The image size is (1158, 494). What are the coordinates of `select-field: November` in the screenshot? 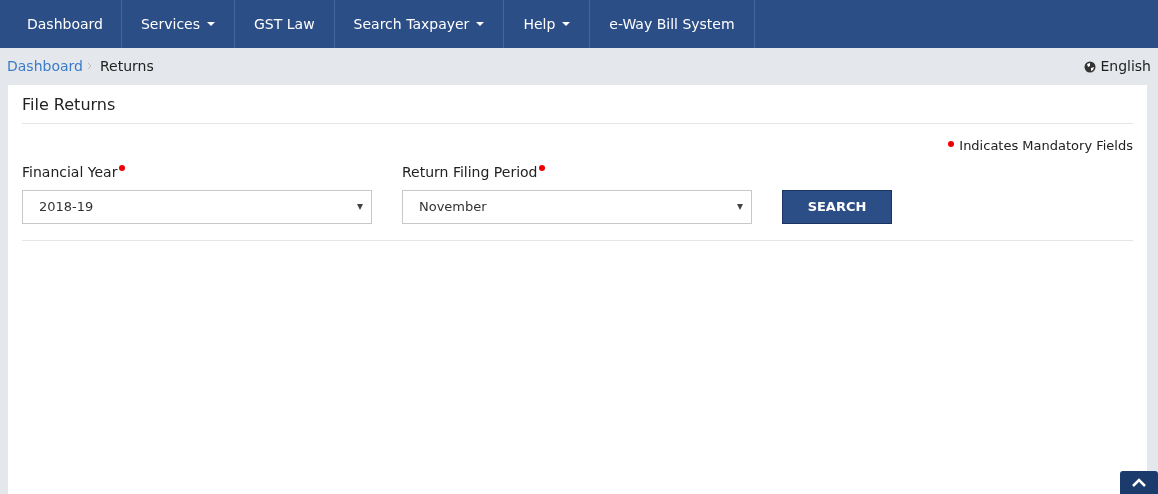 It's located at (577, 206).